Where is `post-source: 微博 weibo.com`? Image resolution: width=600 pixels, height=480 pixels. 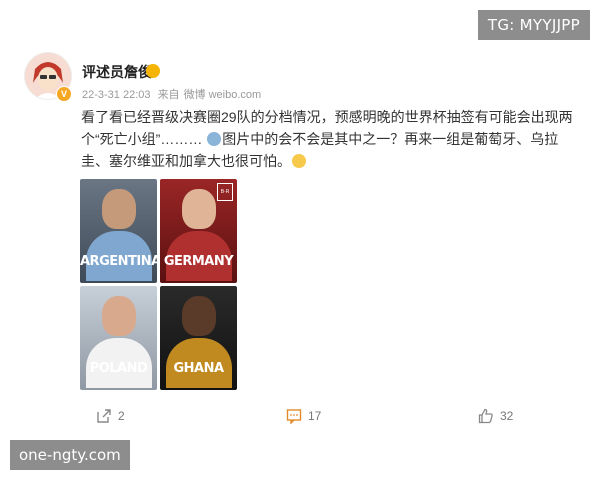
post-source: 微博 weibo.com is located at coordinates (222, 95).